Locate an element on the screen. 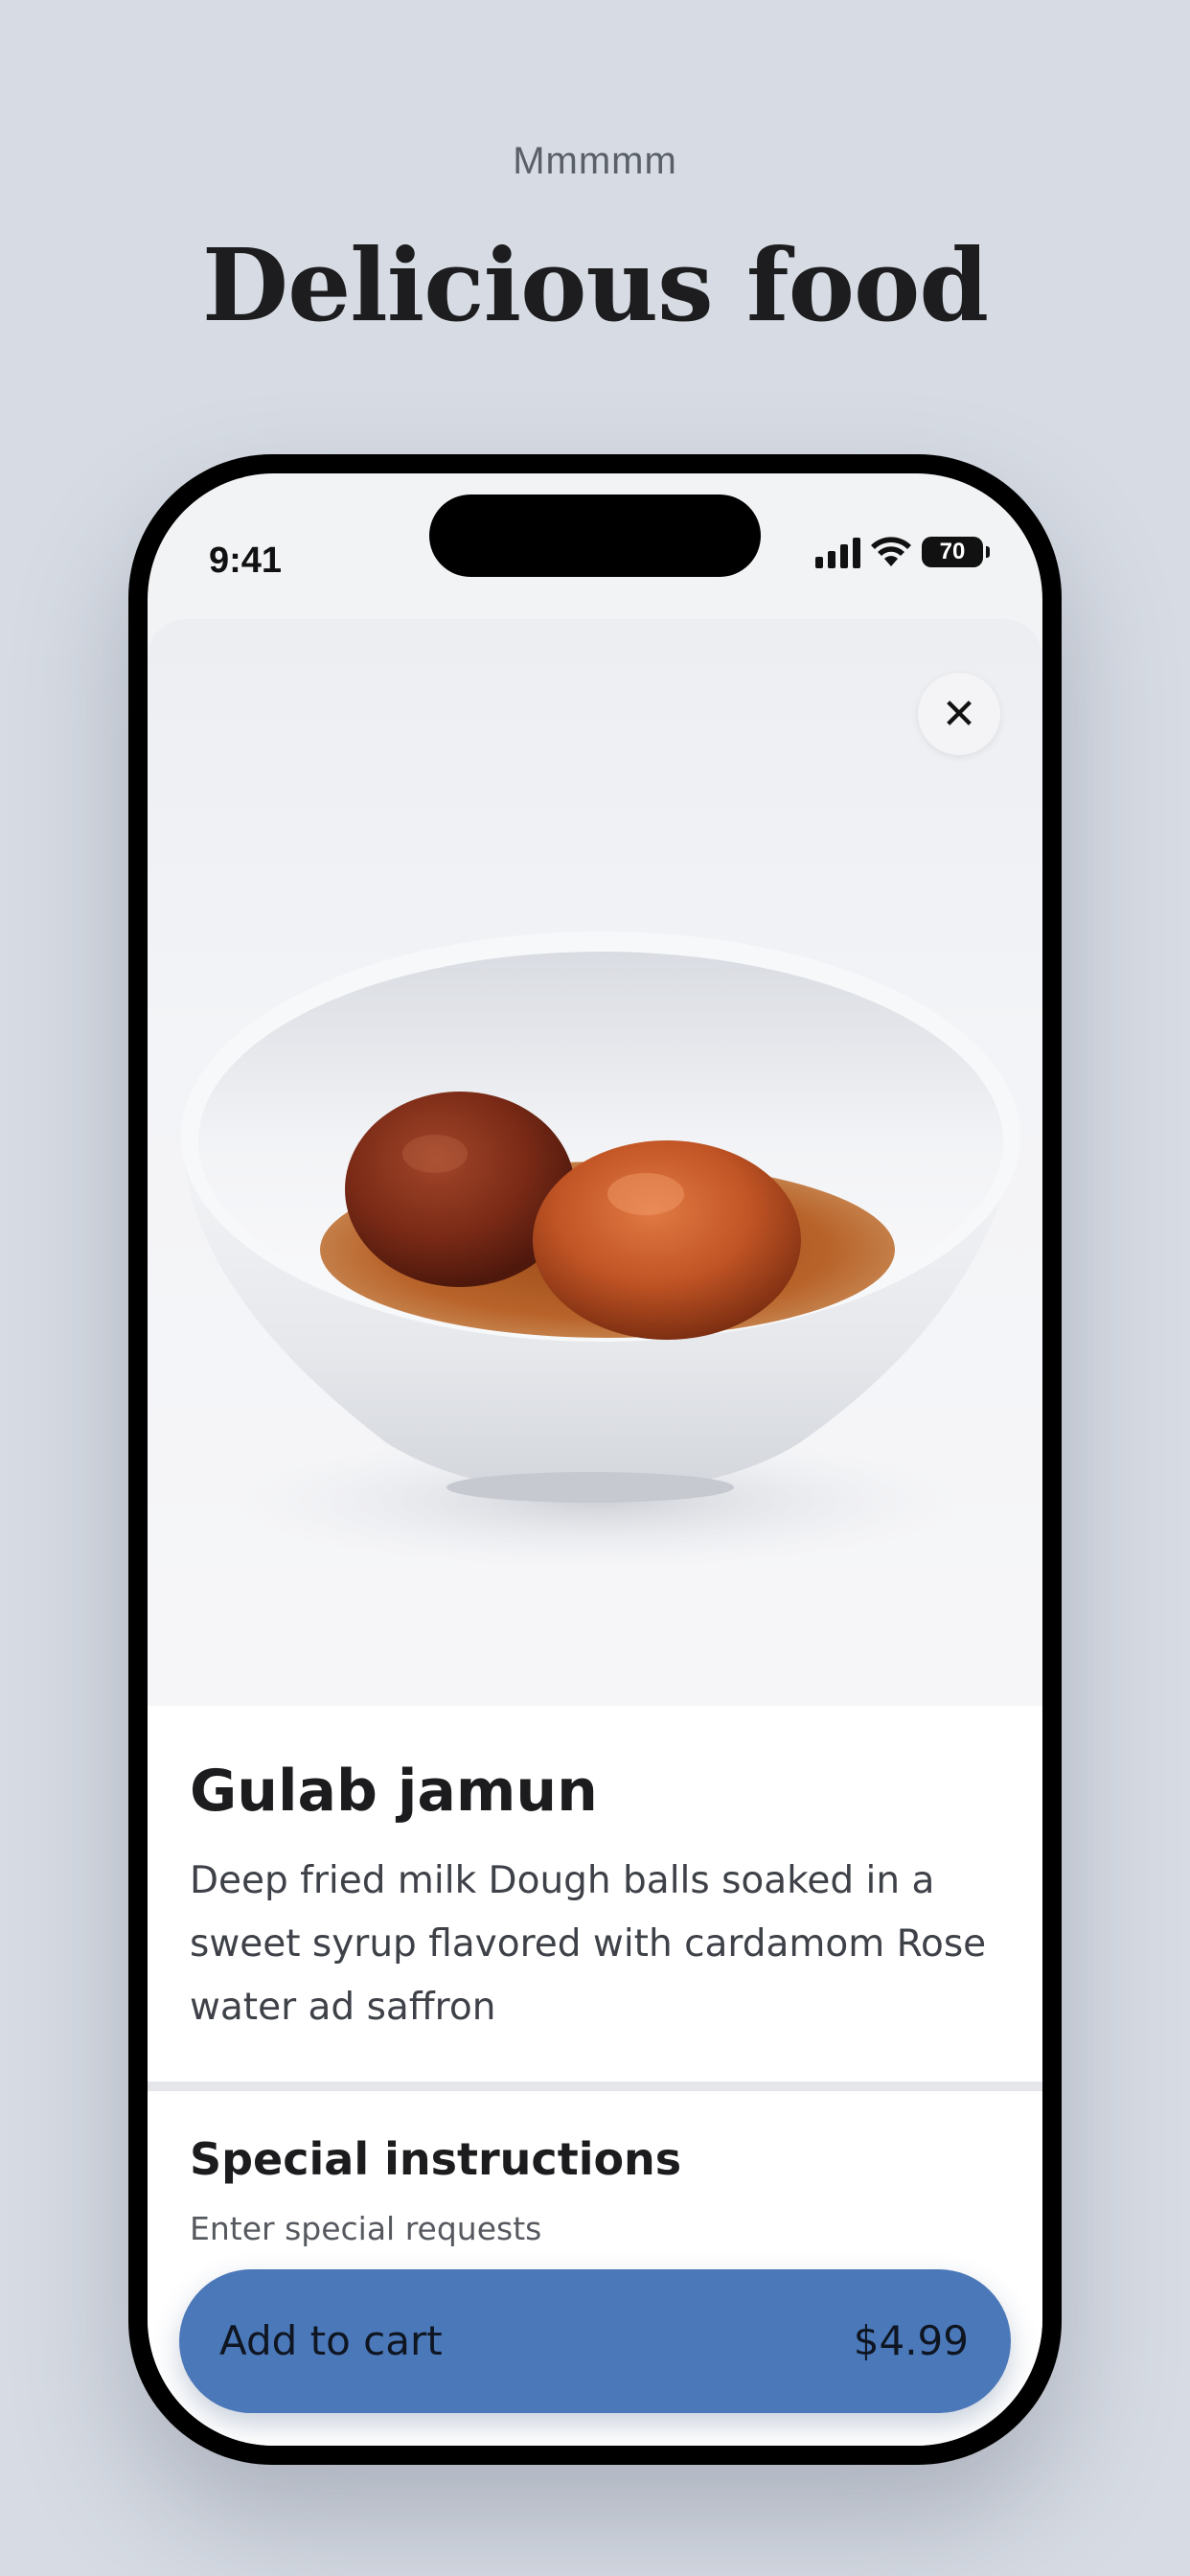  cellular-signal-icon is located at coordinates (838, 552).